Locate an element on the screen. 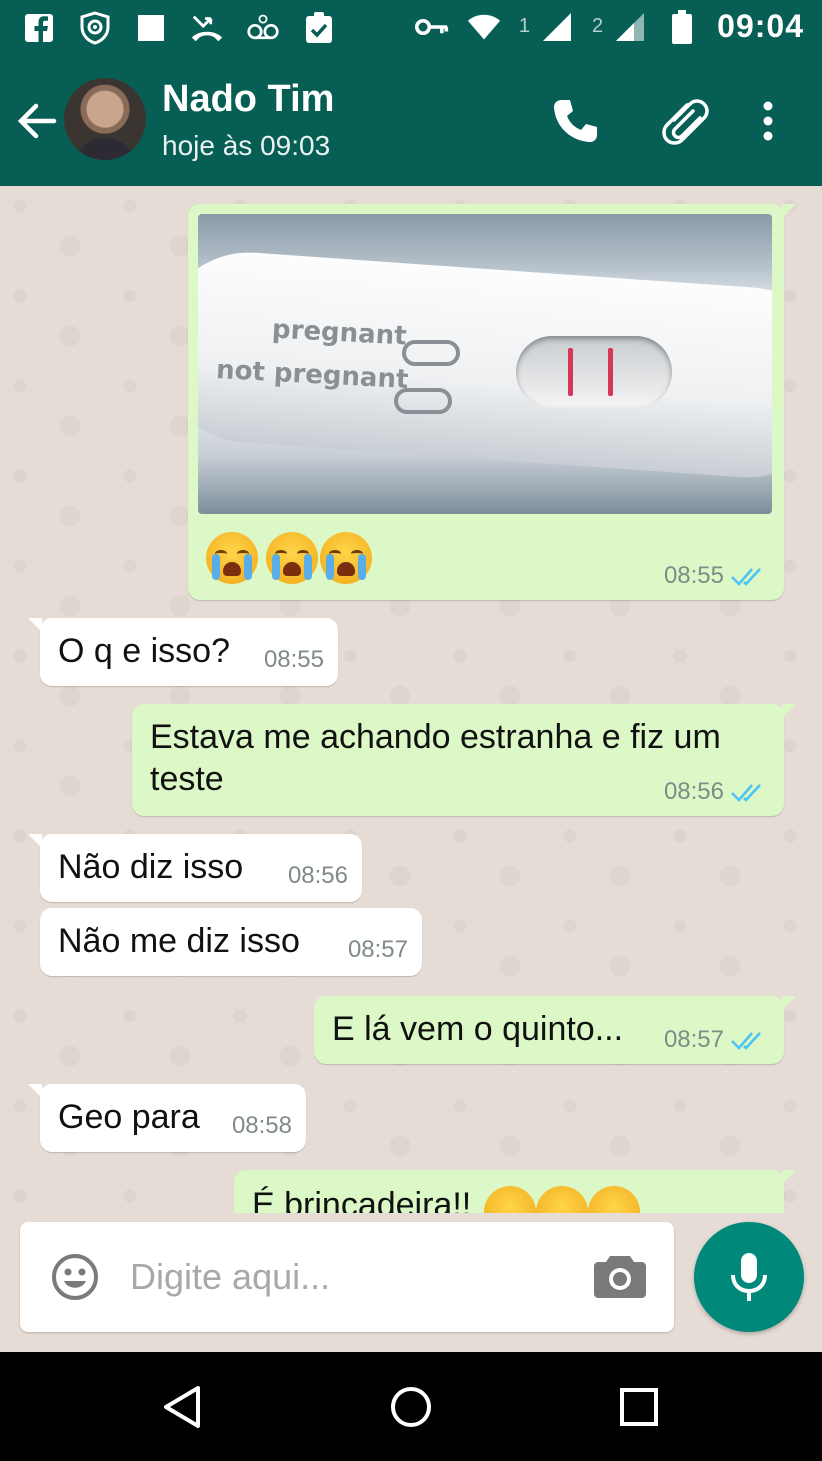 The image size is (822, 1461). mic-button is located at coordinates (749, 1277).